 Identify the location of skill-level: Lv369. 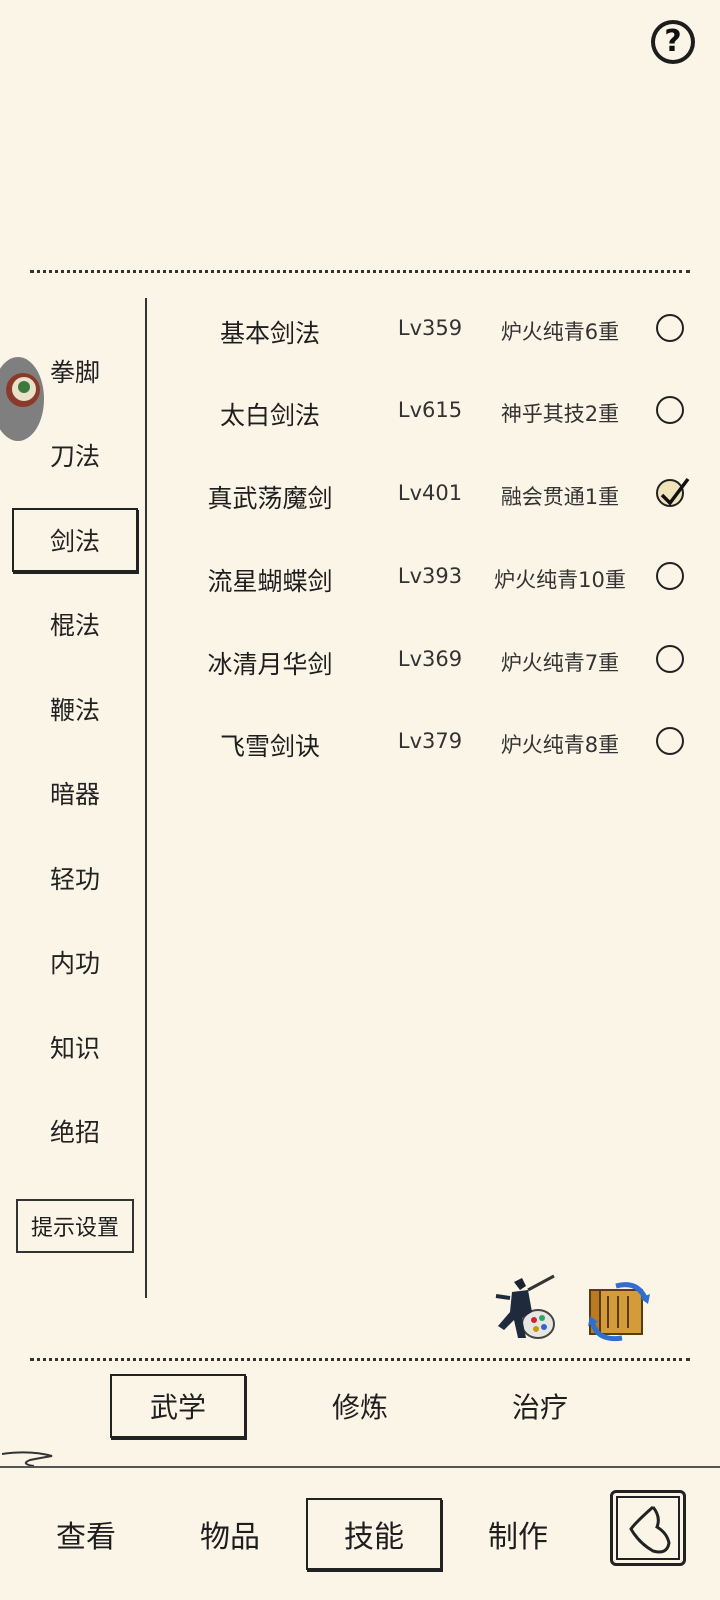
(430, 659).